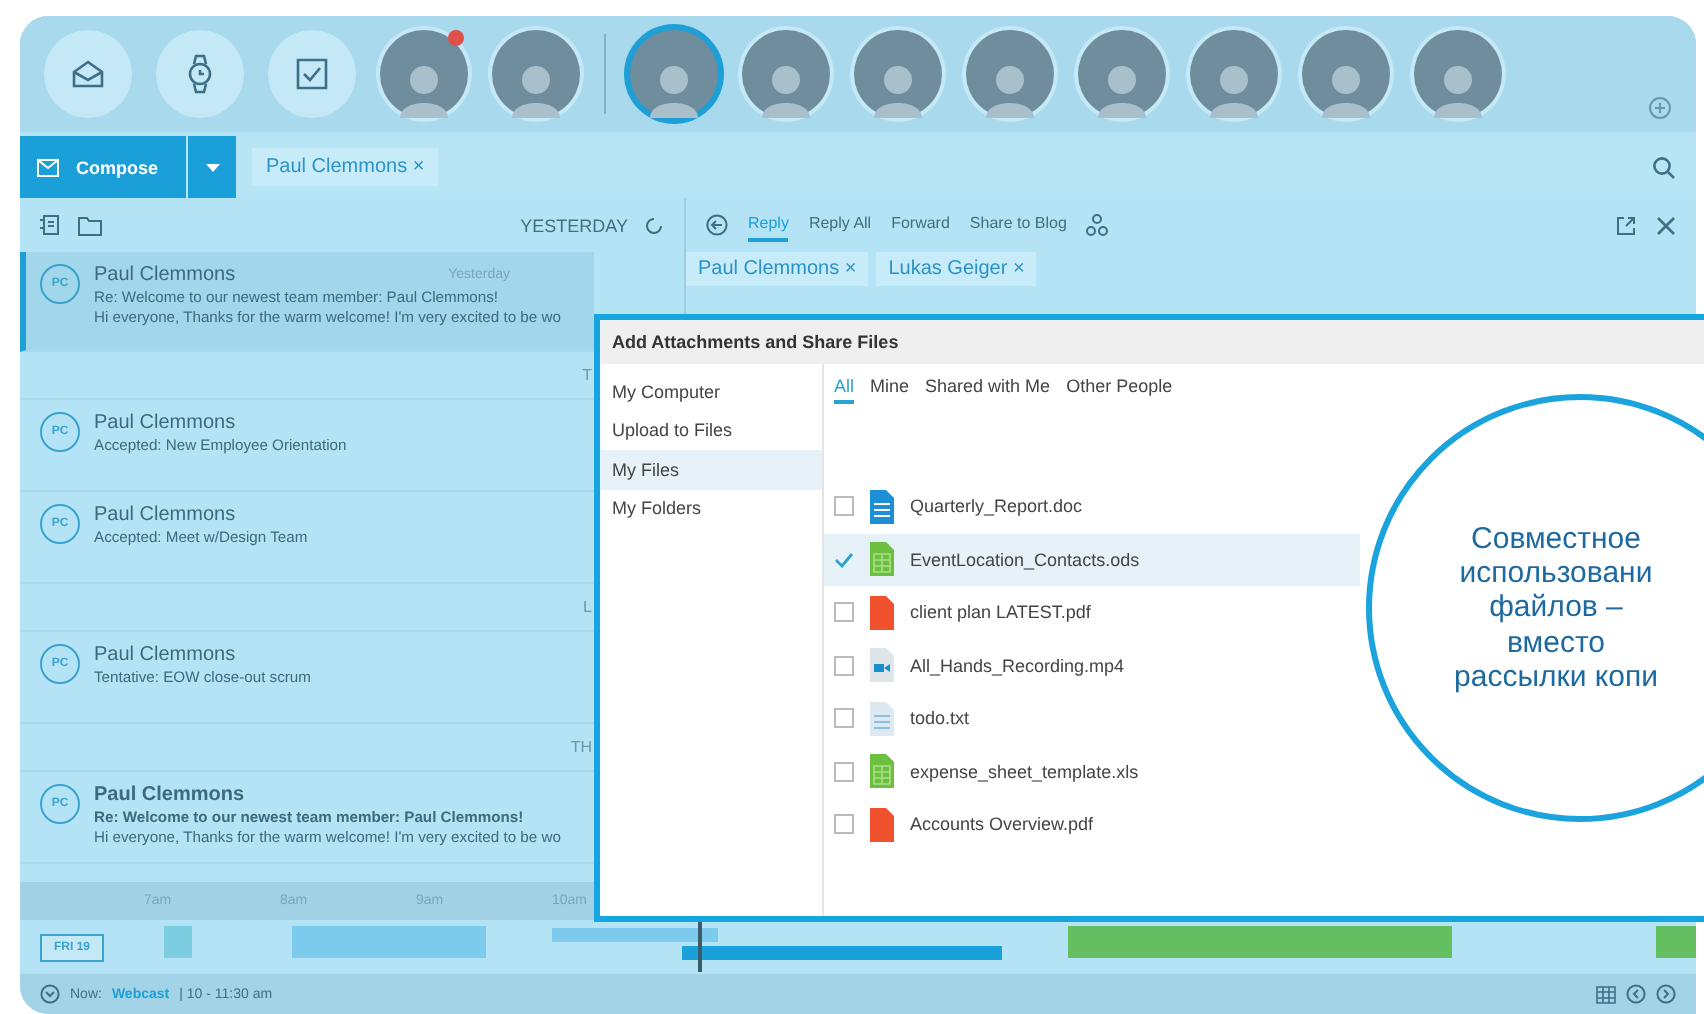 This screenshot has height=1014, width=1704. Describe the element at coordinates (1666, 225) in the screenshot. I see `close-icon` at that location.